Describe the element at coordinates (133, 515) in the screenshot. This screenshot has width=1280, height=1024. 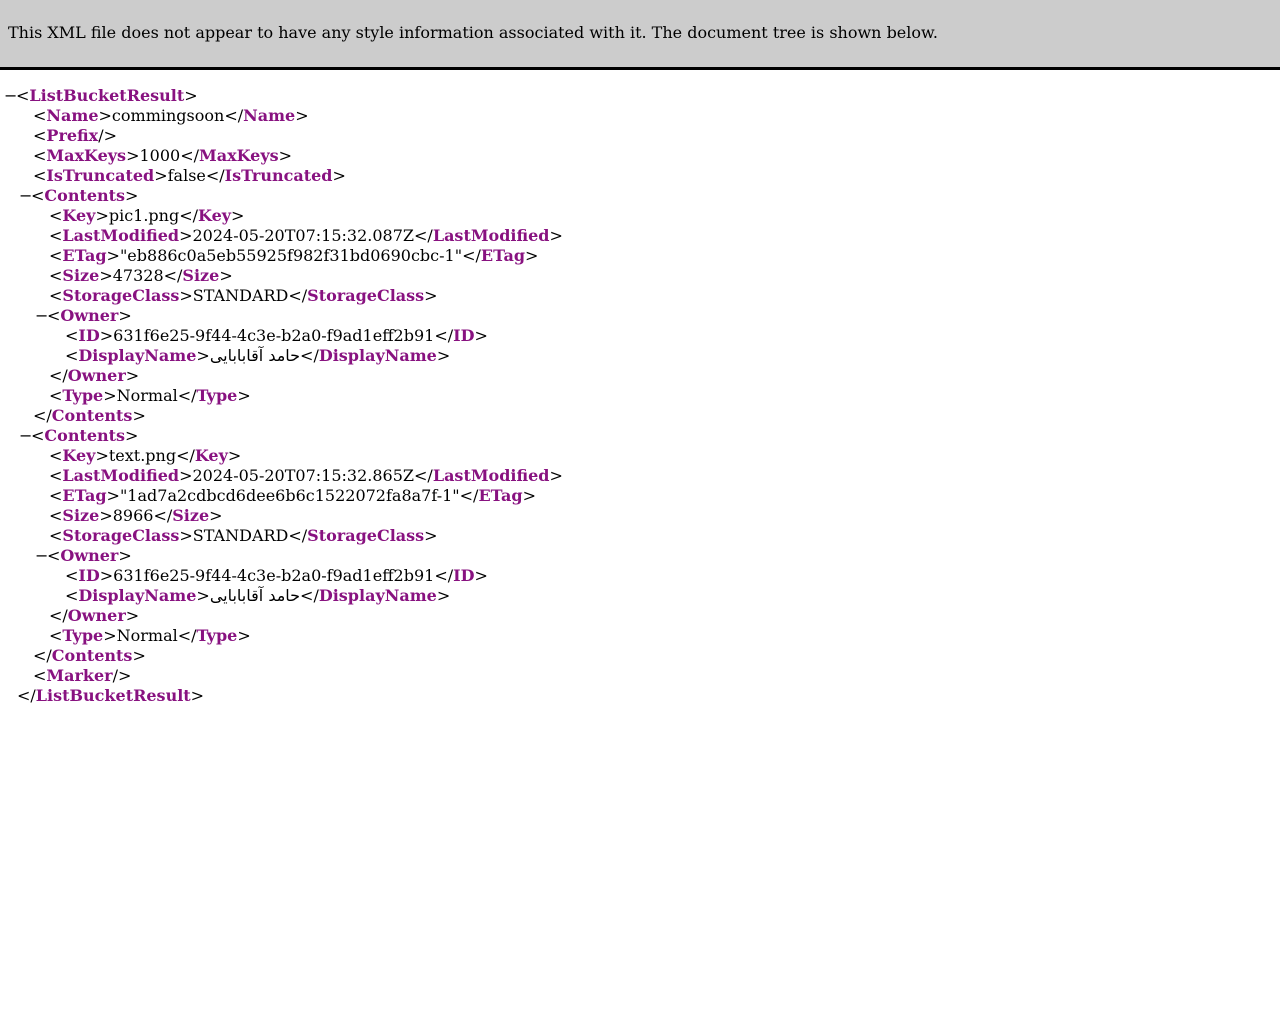
I see `size-value: 8966` at that location.